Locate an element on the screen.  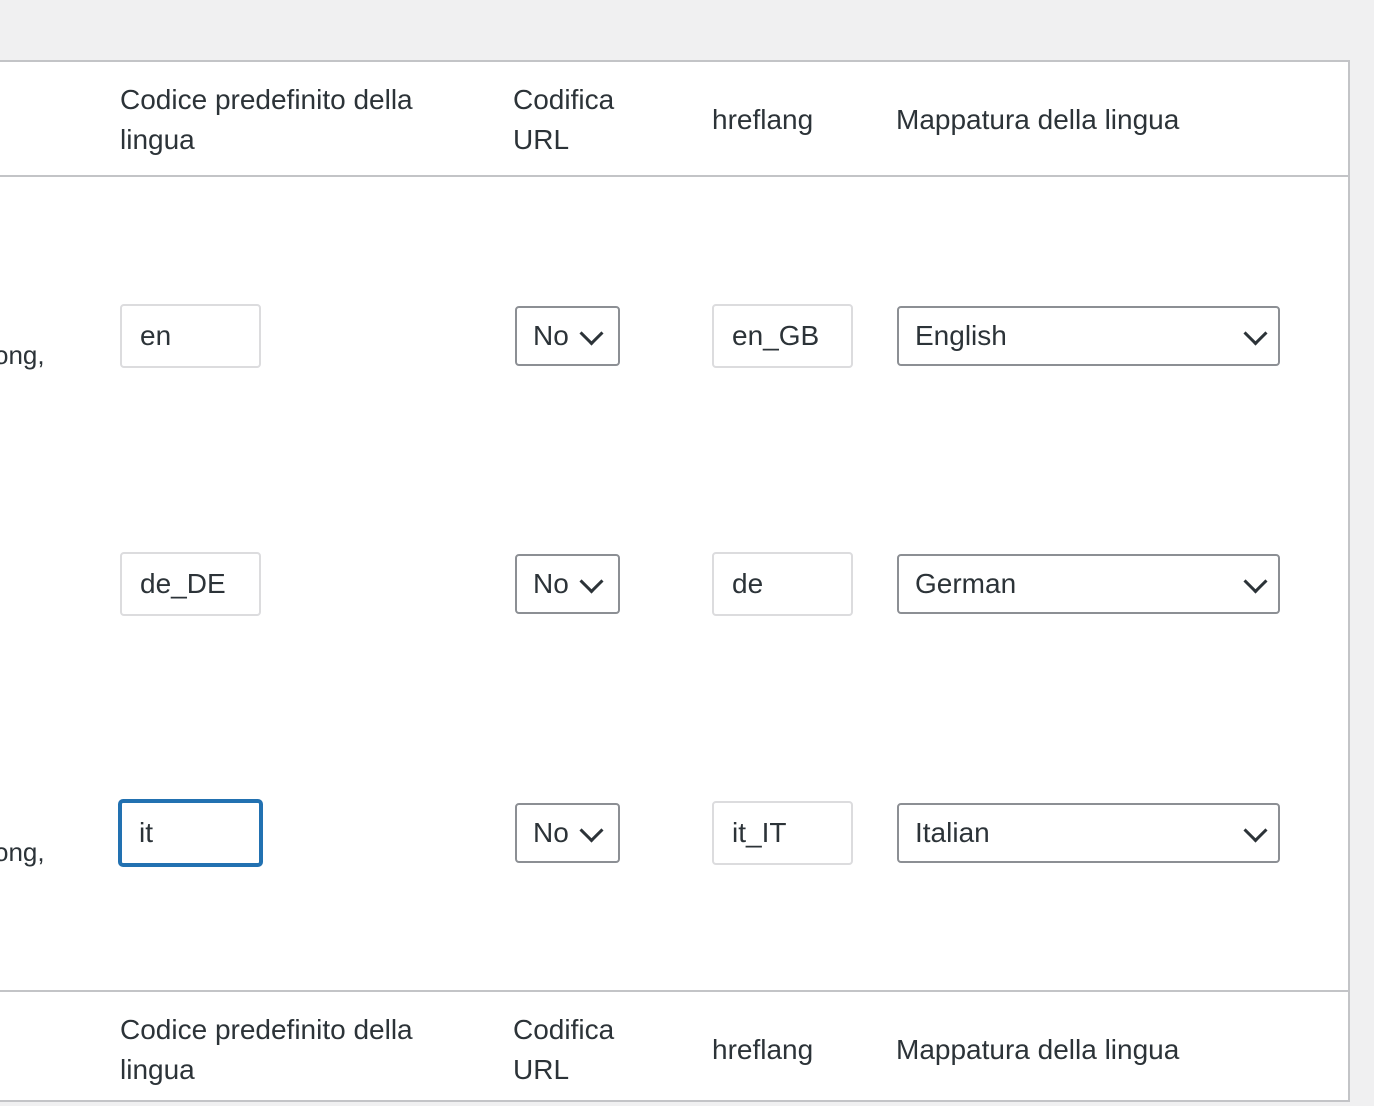
table-row: ong, No English is located at coordinates (674, 349).